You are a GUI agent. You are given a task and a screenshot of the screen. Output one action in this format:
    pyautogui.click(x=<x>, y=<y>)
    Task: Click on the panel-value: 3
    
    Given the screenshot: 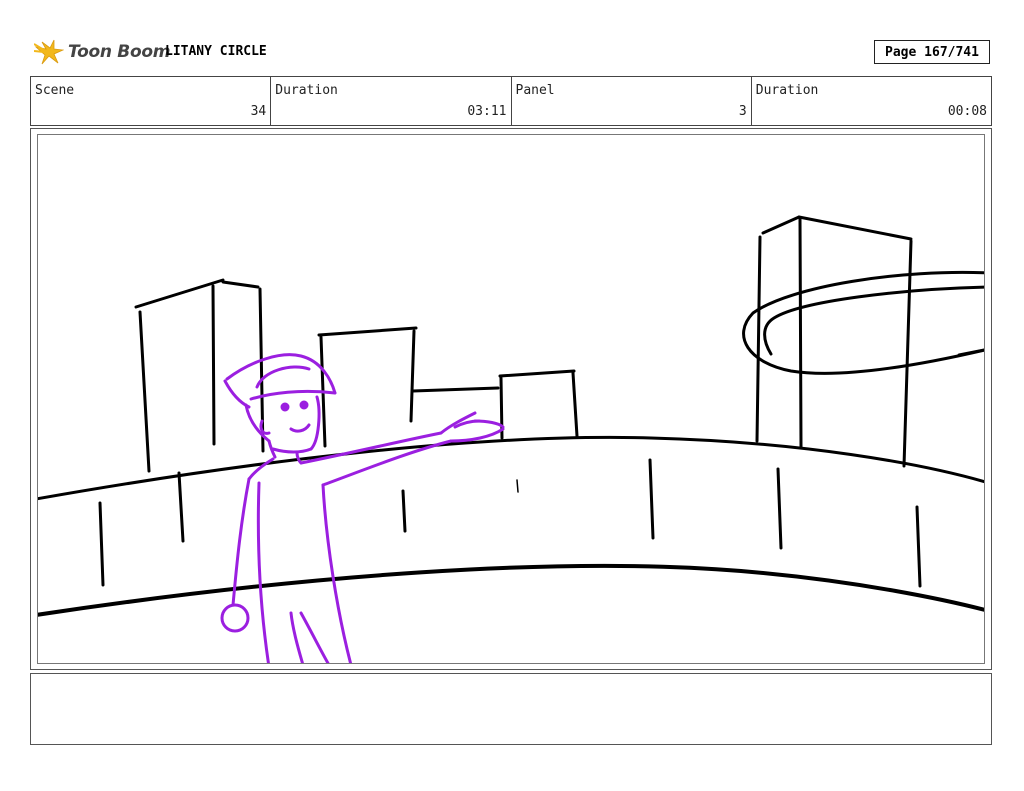 What is the action you would take?
    pyautogui.click(x=742, y=111)
    